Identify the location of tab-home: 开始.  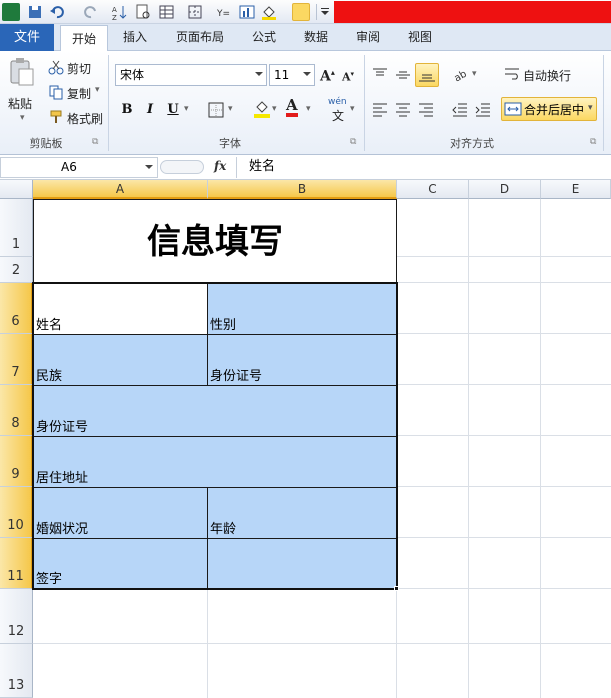
(84, 38).